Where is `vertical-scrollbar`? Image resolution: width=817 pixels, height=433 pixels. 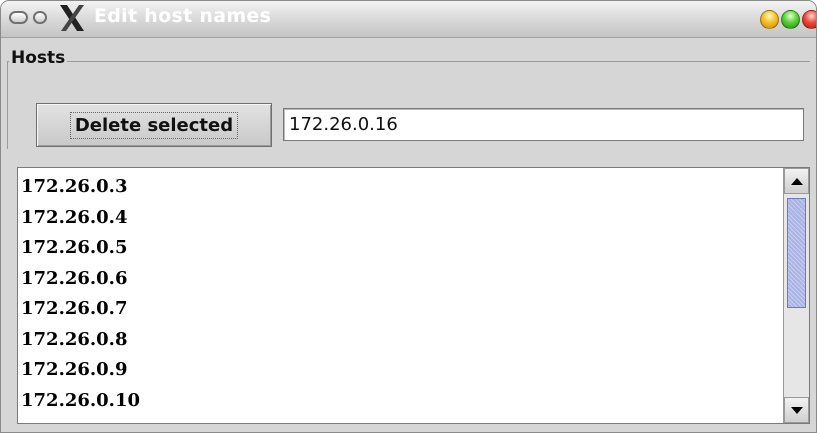
vertical-scrollbar is located at coordinates (796, 295).